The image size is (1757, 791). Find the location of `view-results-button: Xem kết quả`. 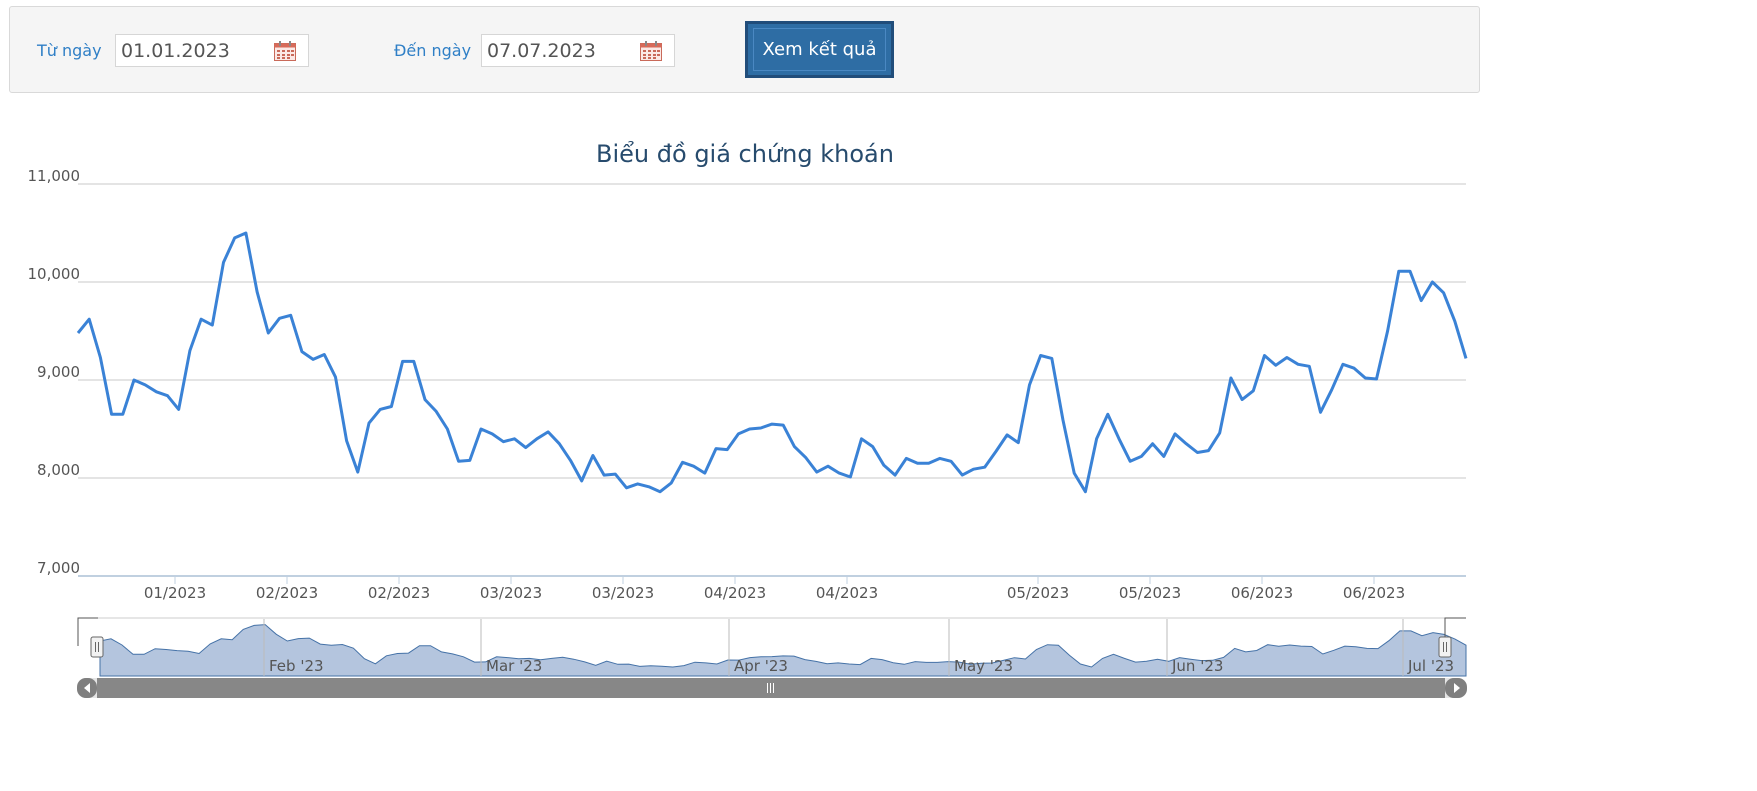

view-results-button: Xem kết quả is located at coordinates (819, 49).